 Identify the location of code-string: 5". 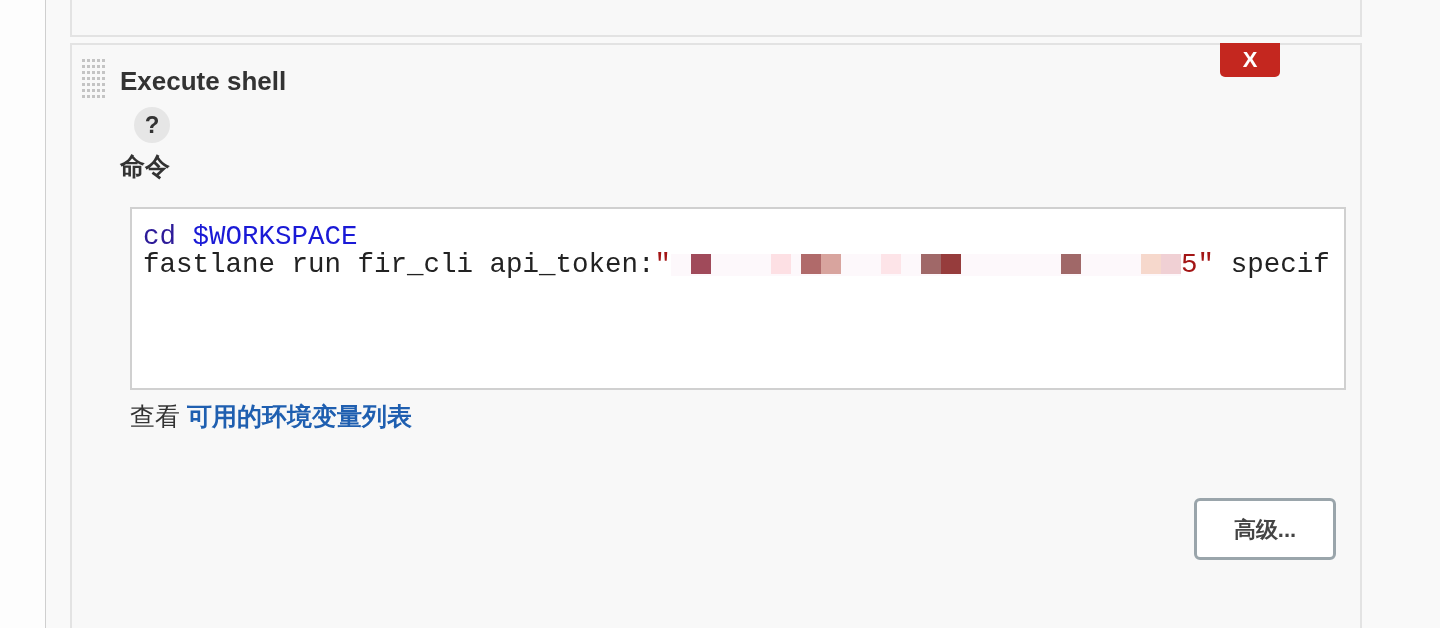
(1198, 265).